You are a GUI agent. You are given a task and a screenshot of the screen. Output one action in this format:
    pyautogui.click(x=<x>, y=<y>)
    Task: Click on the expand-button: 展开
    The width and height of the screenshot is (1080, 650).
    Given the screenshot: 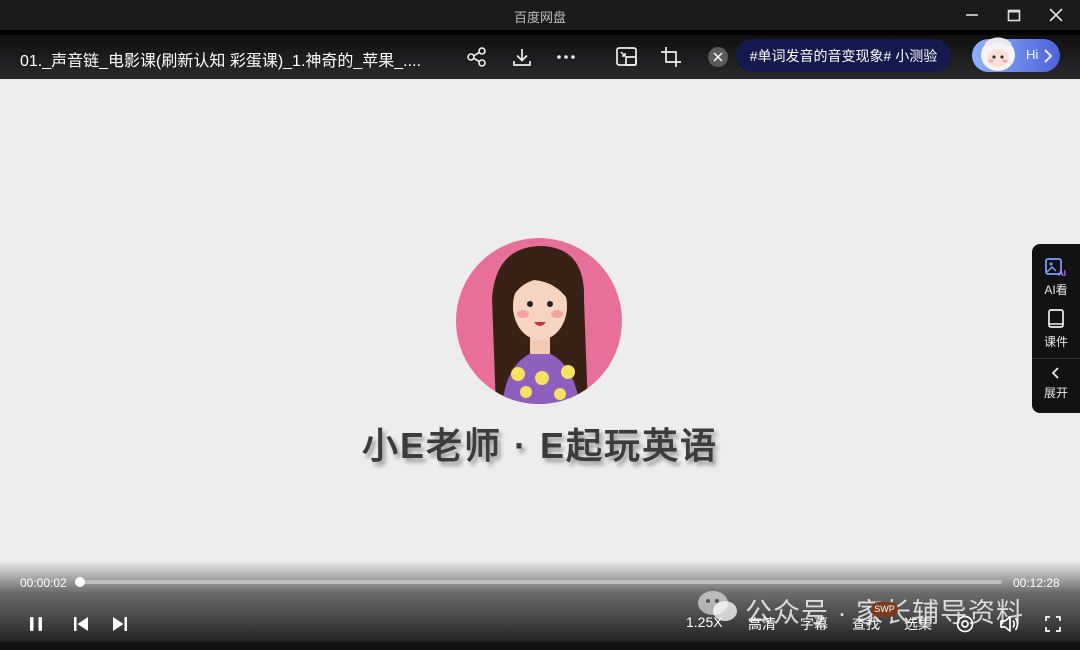 What is the action you would take?
    pyautogui.click(x=1056, y=383)
    